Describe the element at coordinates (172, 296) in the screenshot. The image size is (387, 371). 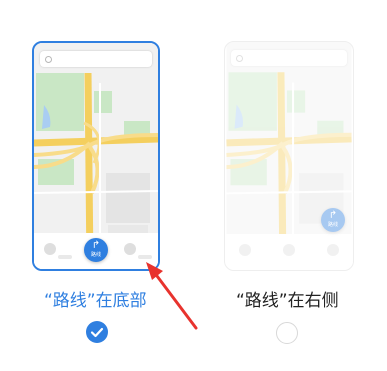
I see `annotation-arrow-icon` at that location.